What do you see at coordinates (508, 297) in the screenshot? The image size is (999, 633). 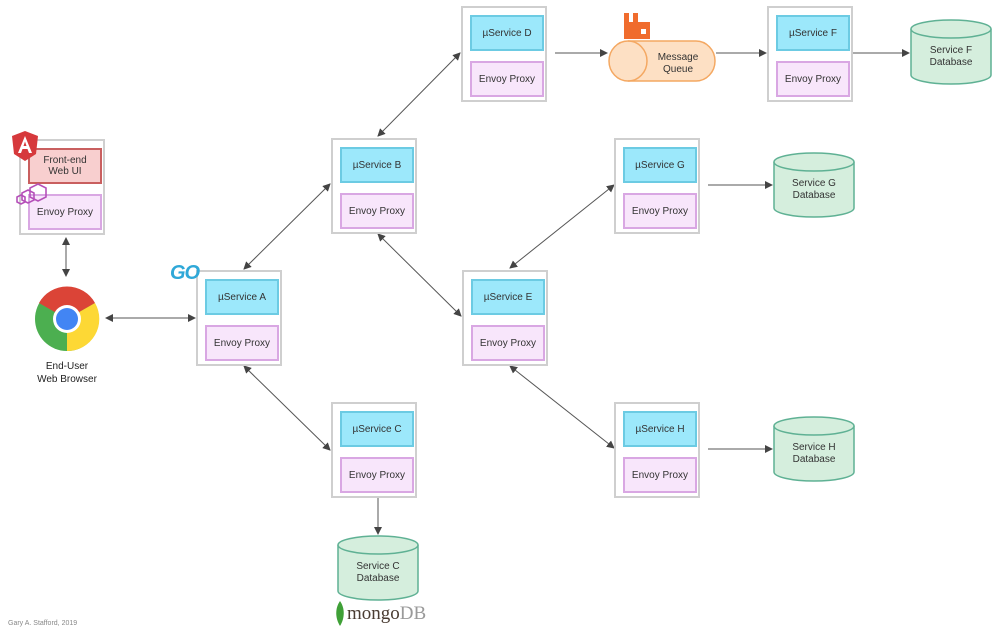 I see `service-e: µService E` at bounding box center [508, 297].